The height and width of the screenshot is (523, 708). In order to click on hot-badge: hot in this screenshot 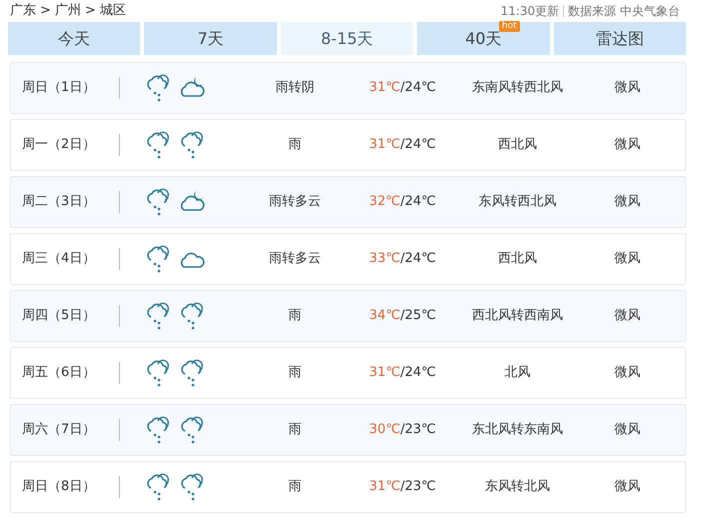, I will do `click(509, 26)`.